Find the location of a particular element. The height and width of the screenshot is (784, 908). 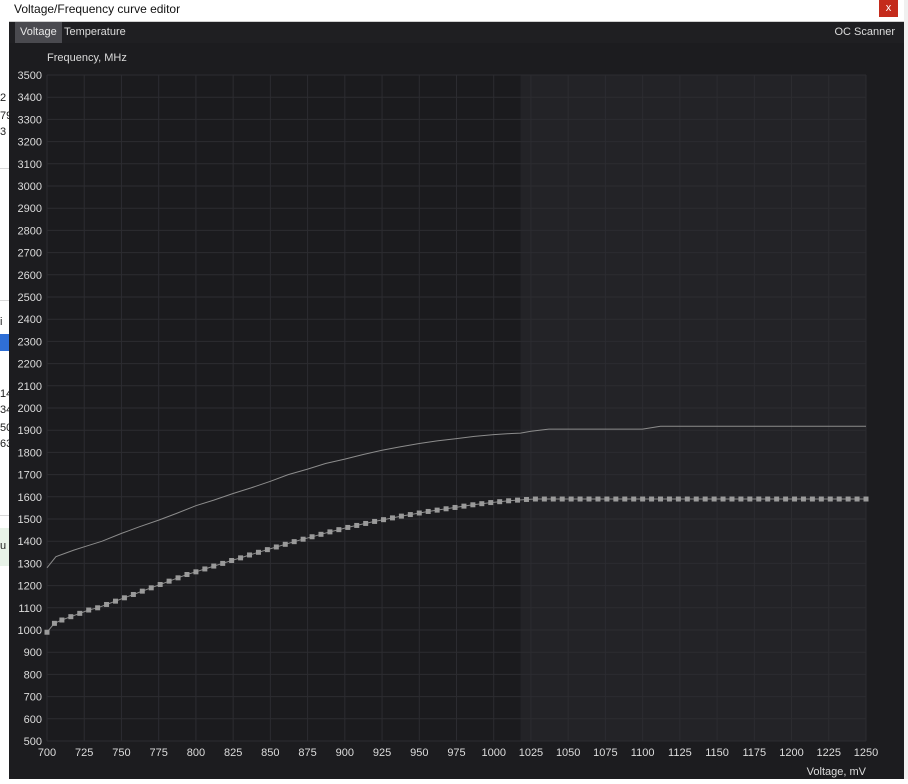

tab-temperature: Temperature is located at coordinates (95, 32).